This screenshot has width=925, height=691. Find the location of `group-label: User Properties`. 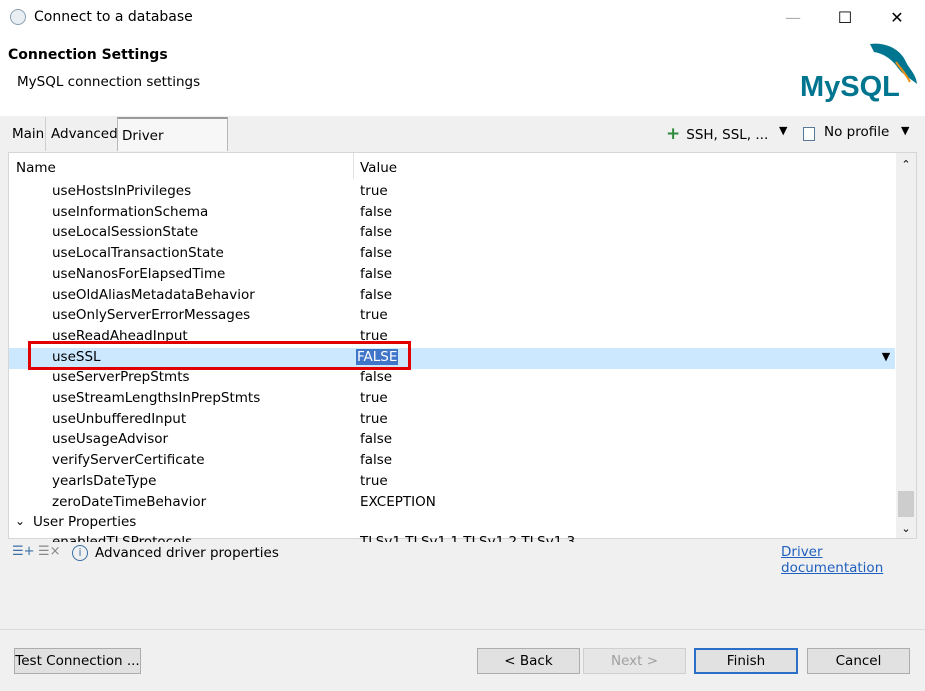

group-label: User Properties is located at coordinates (85, 522).